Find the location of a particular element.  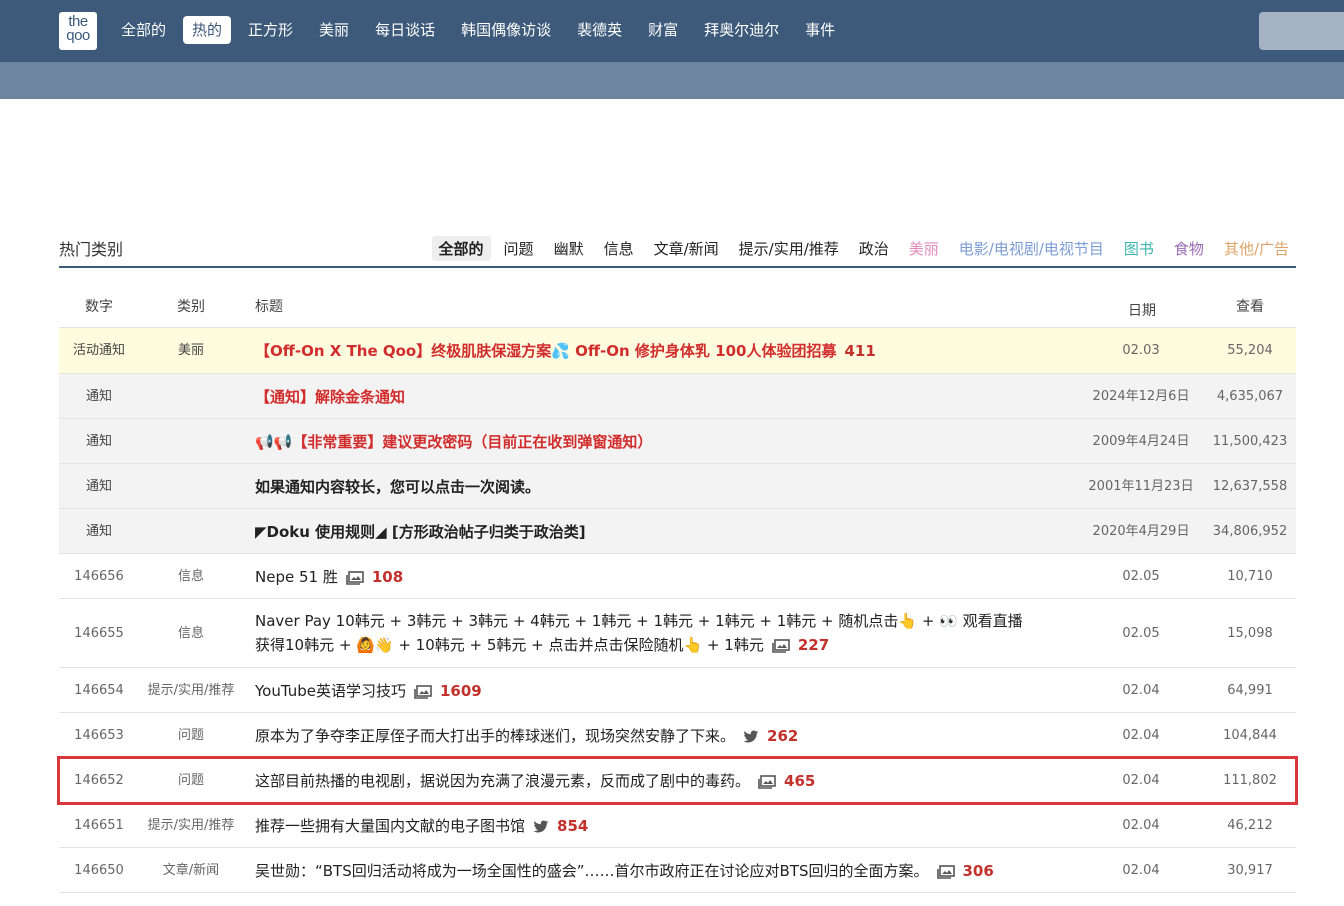

notice-title-link: ◤Doku 使用规则◢ [方形政治帖子归类于政治类] is located at coordinates (420, 532).